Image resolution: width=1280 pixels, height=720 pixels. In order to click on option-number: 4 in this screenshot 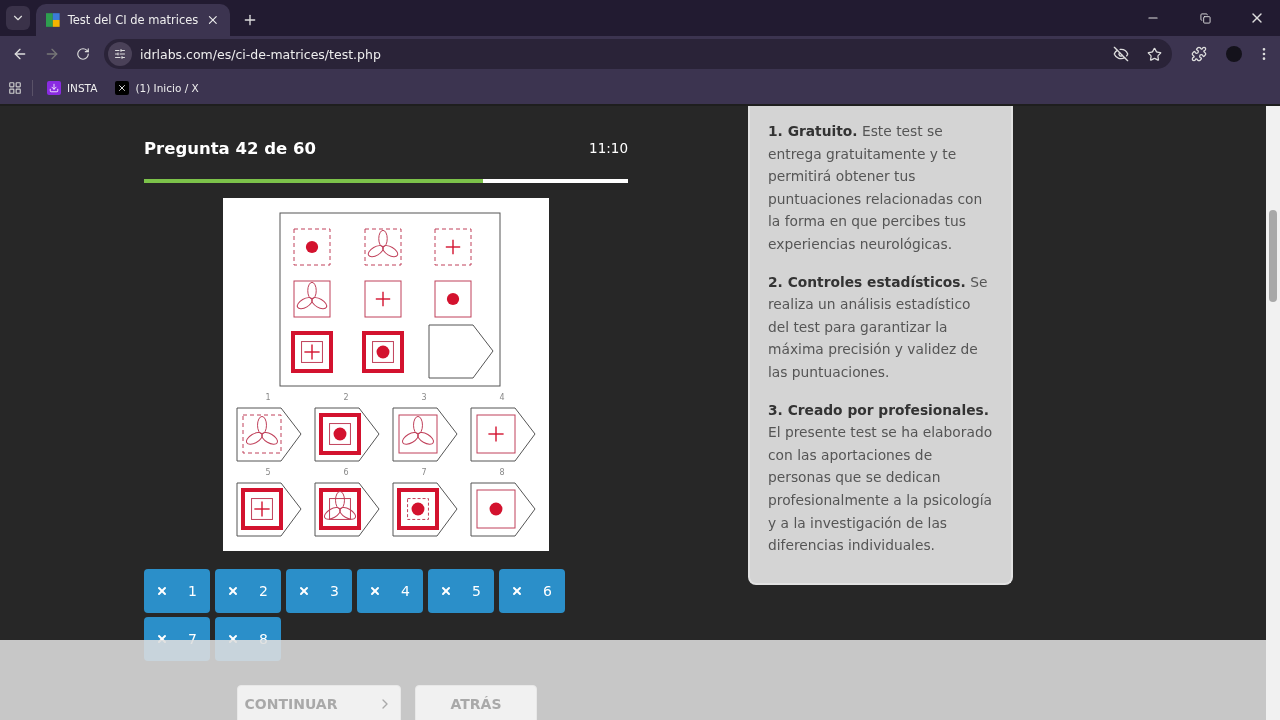, I will do `click(502, 397)`.